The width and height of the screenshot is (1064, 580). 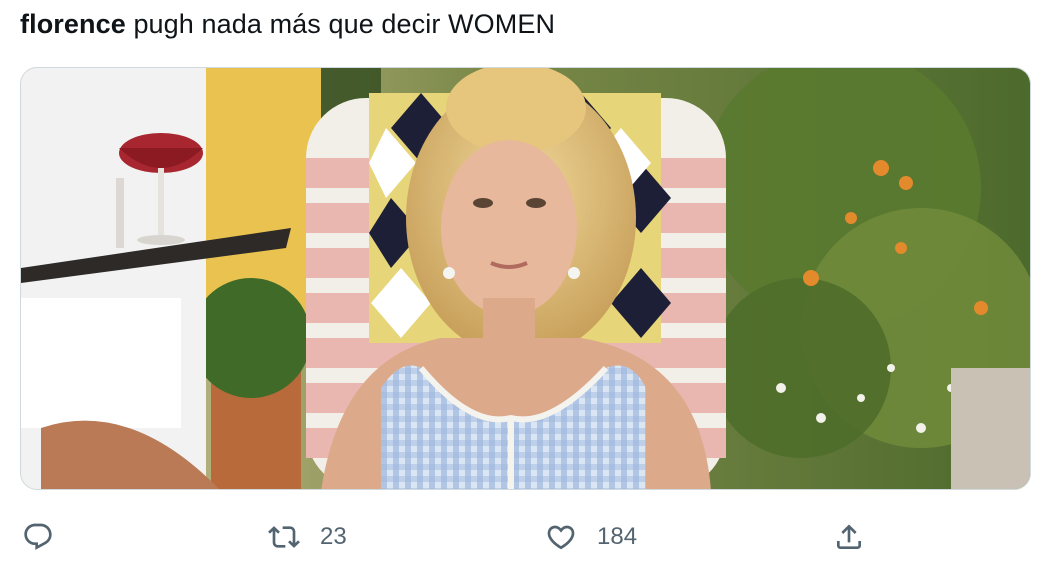 What do you see at coordinates (617, 536) in the screenshot?
I see `like-count: 184` at bounding box center [617, 536].